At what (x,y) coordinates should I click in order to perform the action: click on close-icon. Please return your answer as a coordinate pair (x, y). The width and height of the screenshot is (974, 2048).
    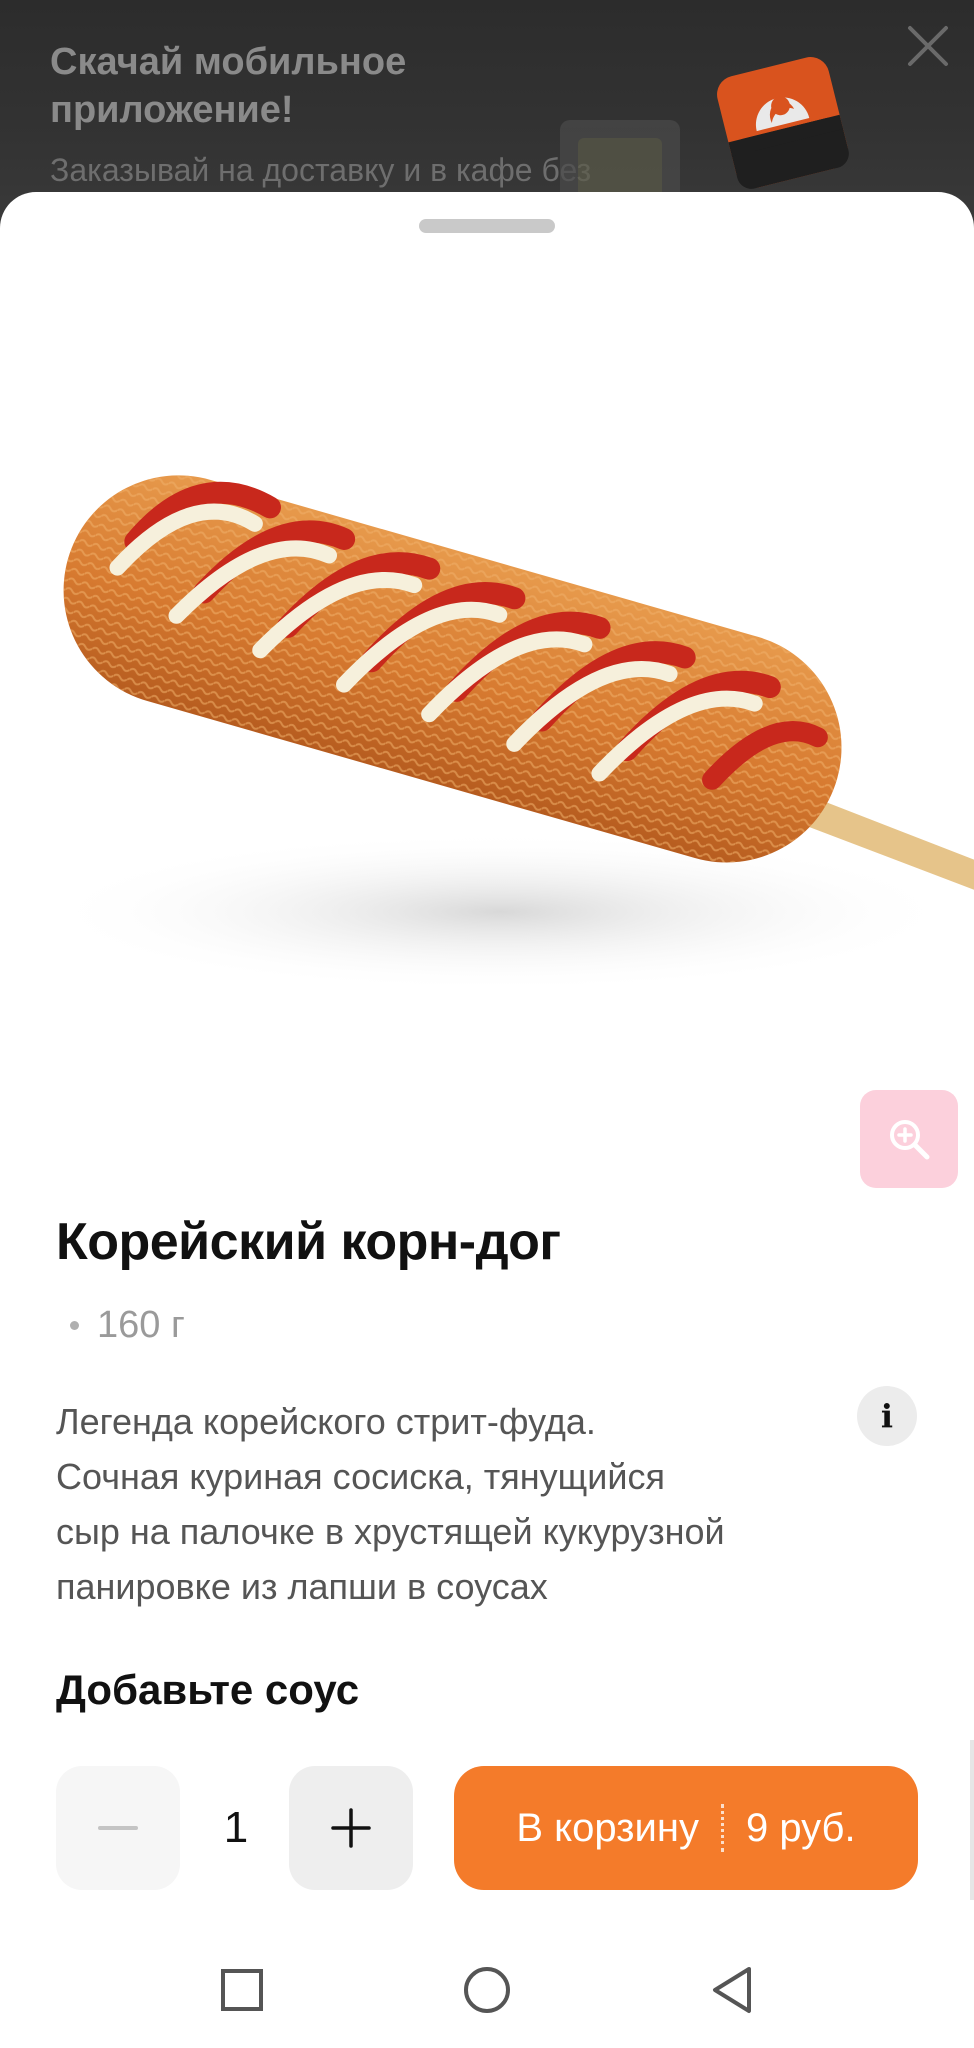
    Looking at the image, I should click on (928, 46).